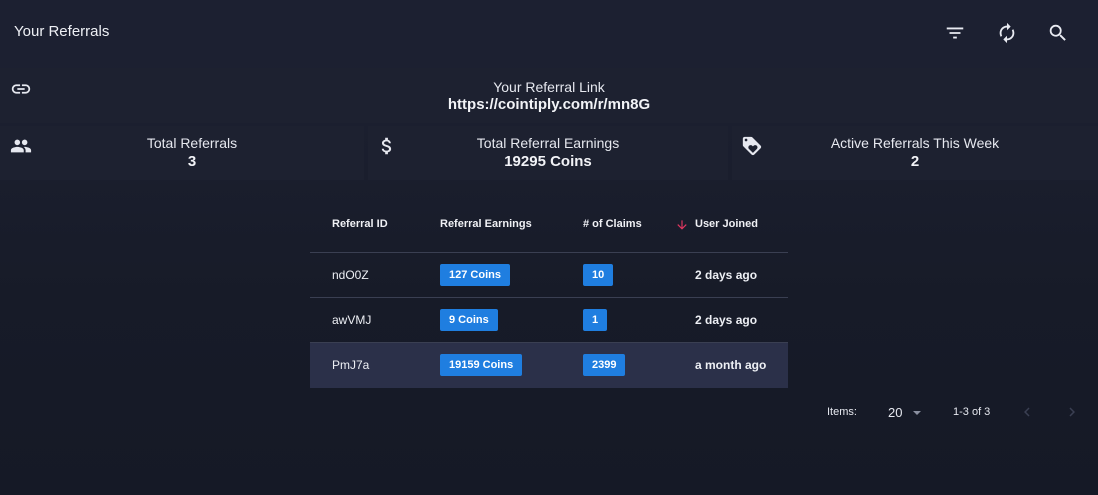  I want to click on referral-id: awVMJ, so click(352, 320).